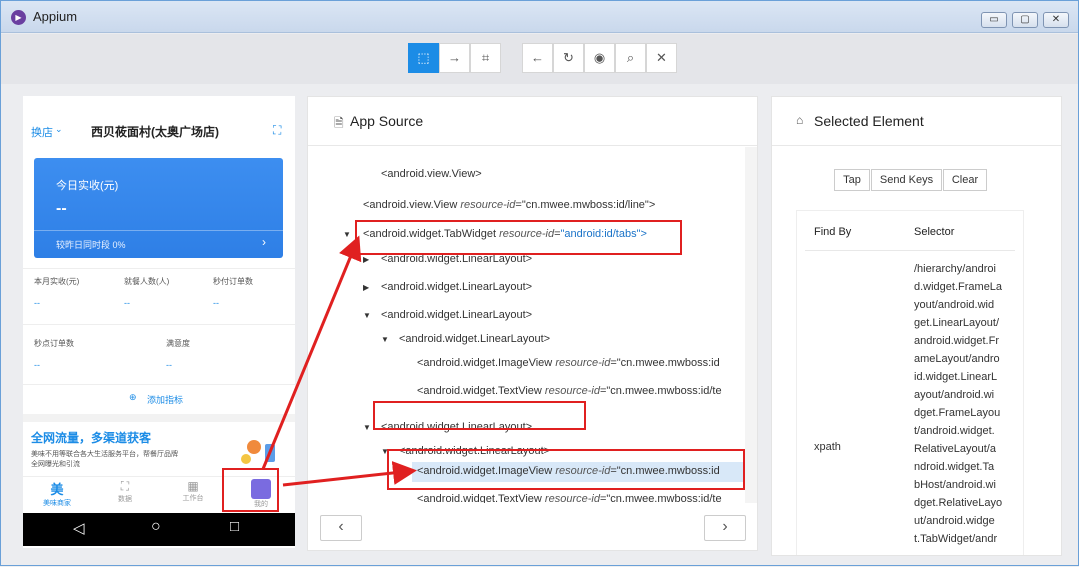  I want to click on tab-data: ⛶ 数据, so click(125, 496).